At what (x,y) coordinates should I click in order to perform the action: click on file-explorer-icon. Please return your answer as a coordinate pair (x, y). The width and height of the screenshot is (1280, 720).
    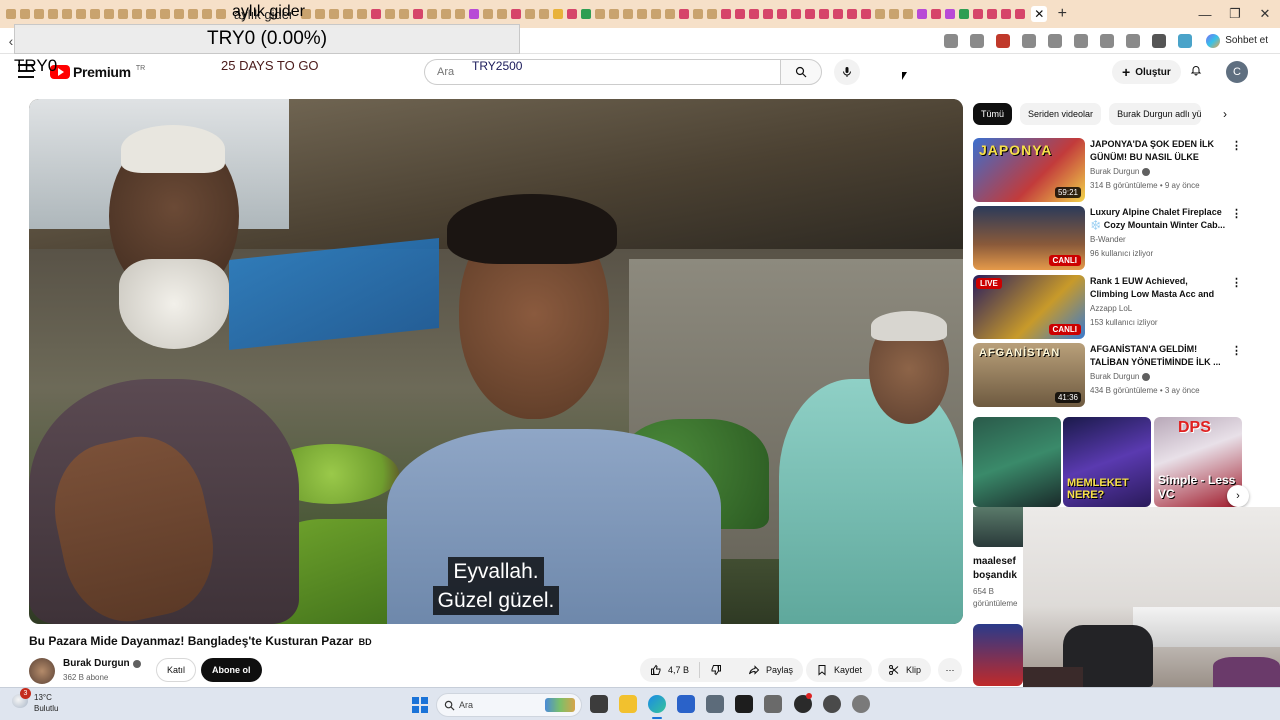
    Looking at the image, I should click on (628, 704).